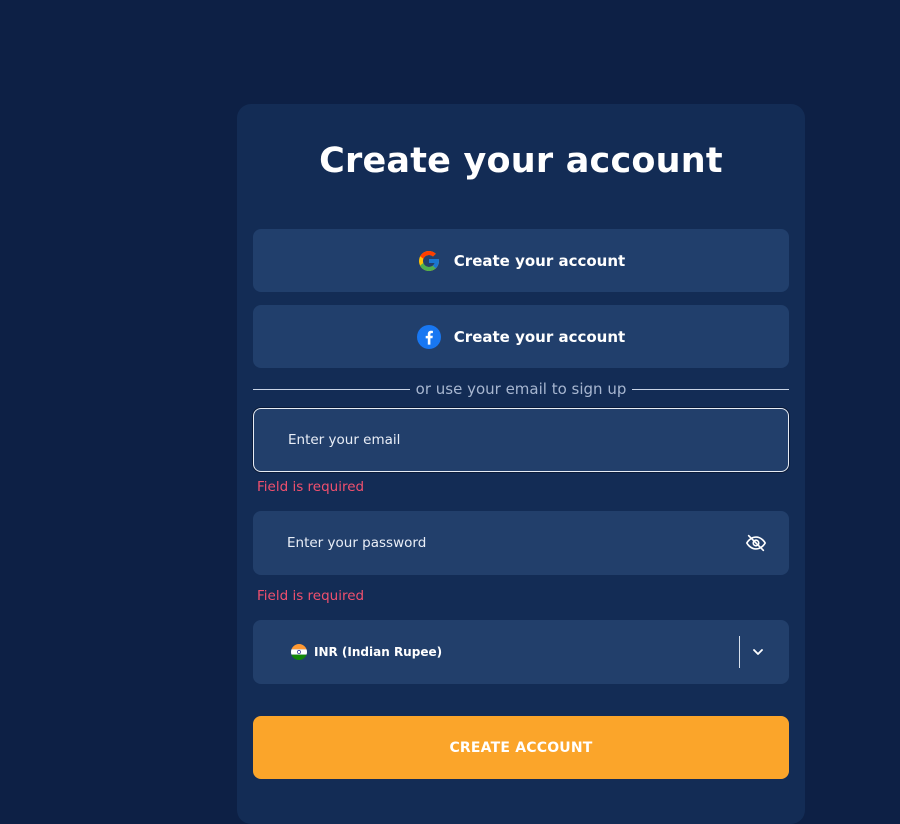 This screenshot has width=900, height=824. Describe the element at coordinates (311, 487) in the screenshot. I see `email-error-message: Field is required` at that location.